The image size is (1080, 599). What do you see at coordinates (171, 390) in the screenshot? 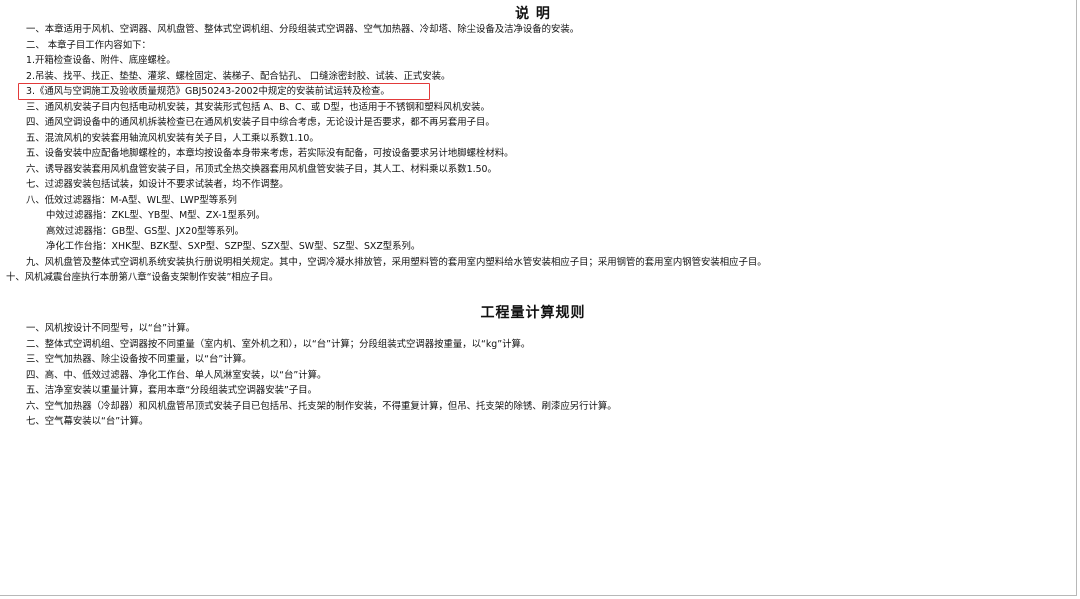
I see `text-line: 五、洁净室安装以重量计算，套用本章“分段组装式空调器安装”子目。` at bounding box center [171, 390].